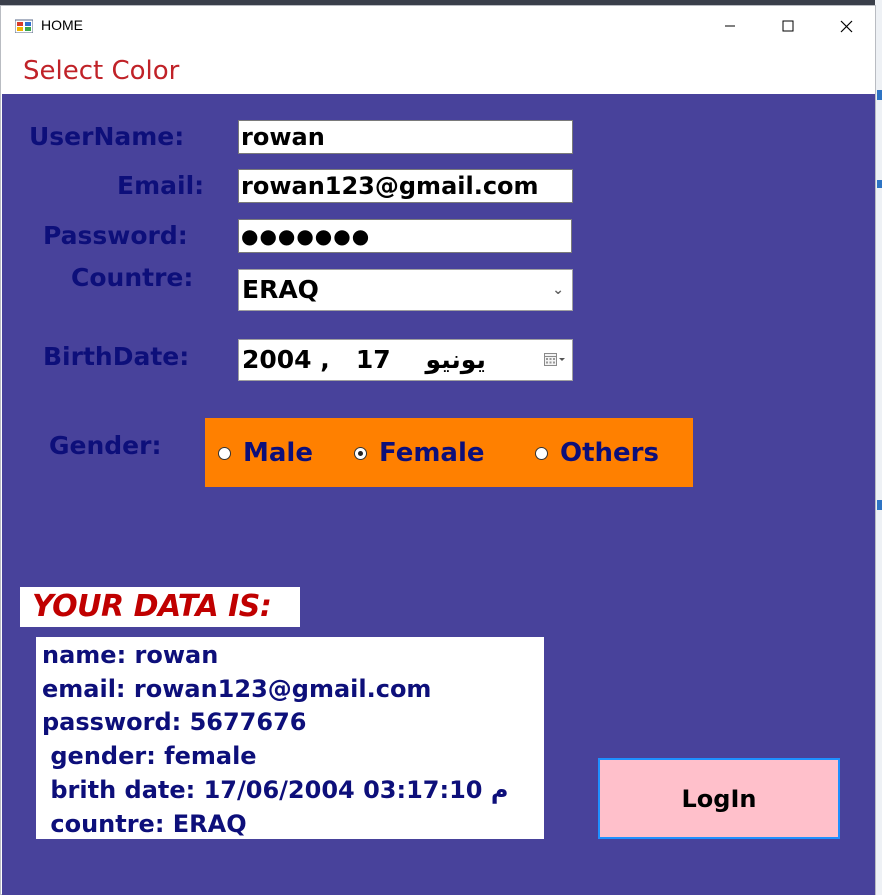 The width and height of the screenshot is (882, 895). Describe the element at coordinates (405, 186) in the screenshot. I see `email-input: rowan123@gmail.com` at that location.